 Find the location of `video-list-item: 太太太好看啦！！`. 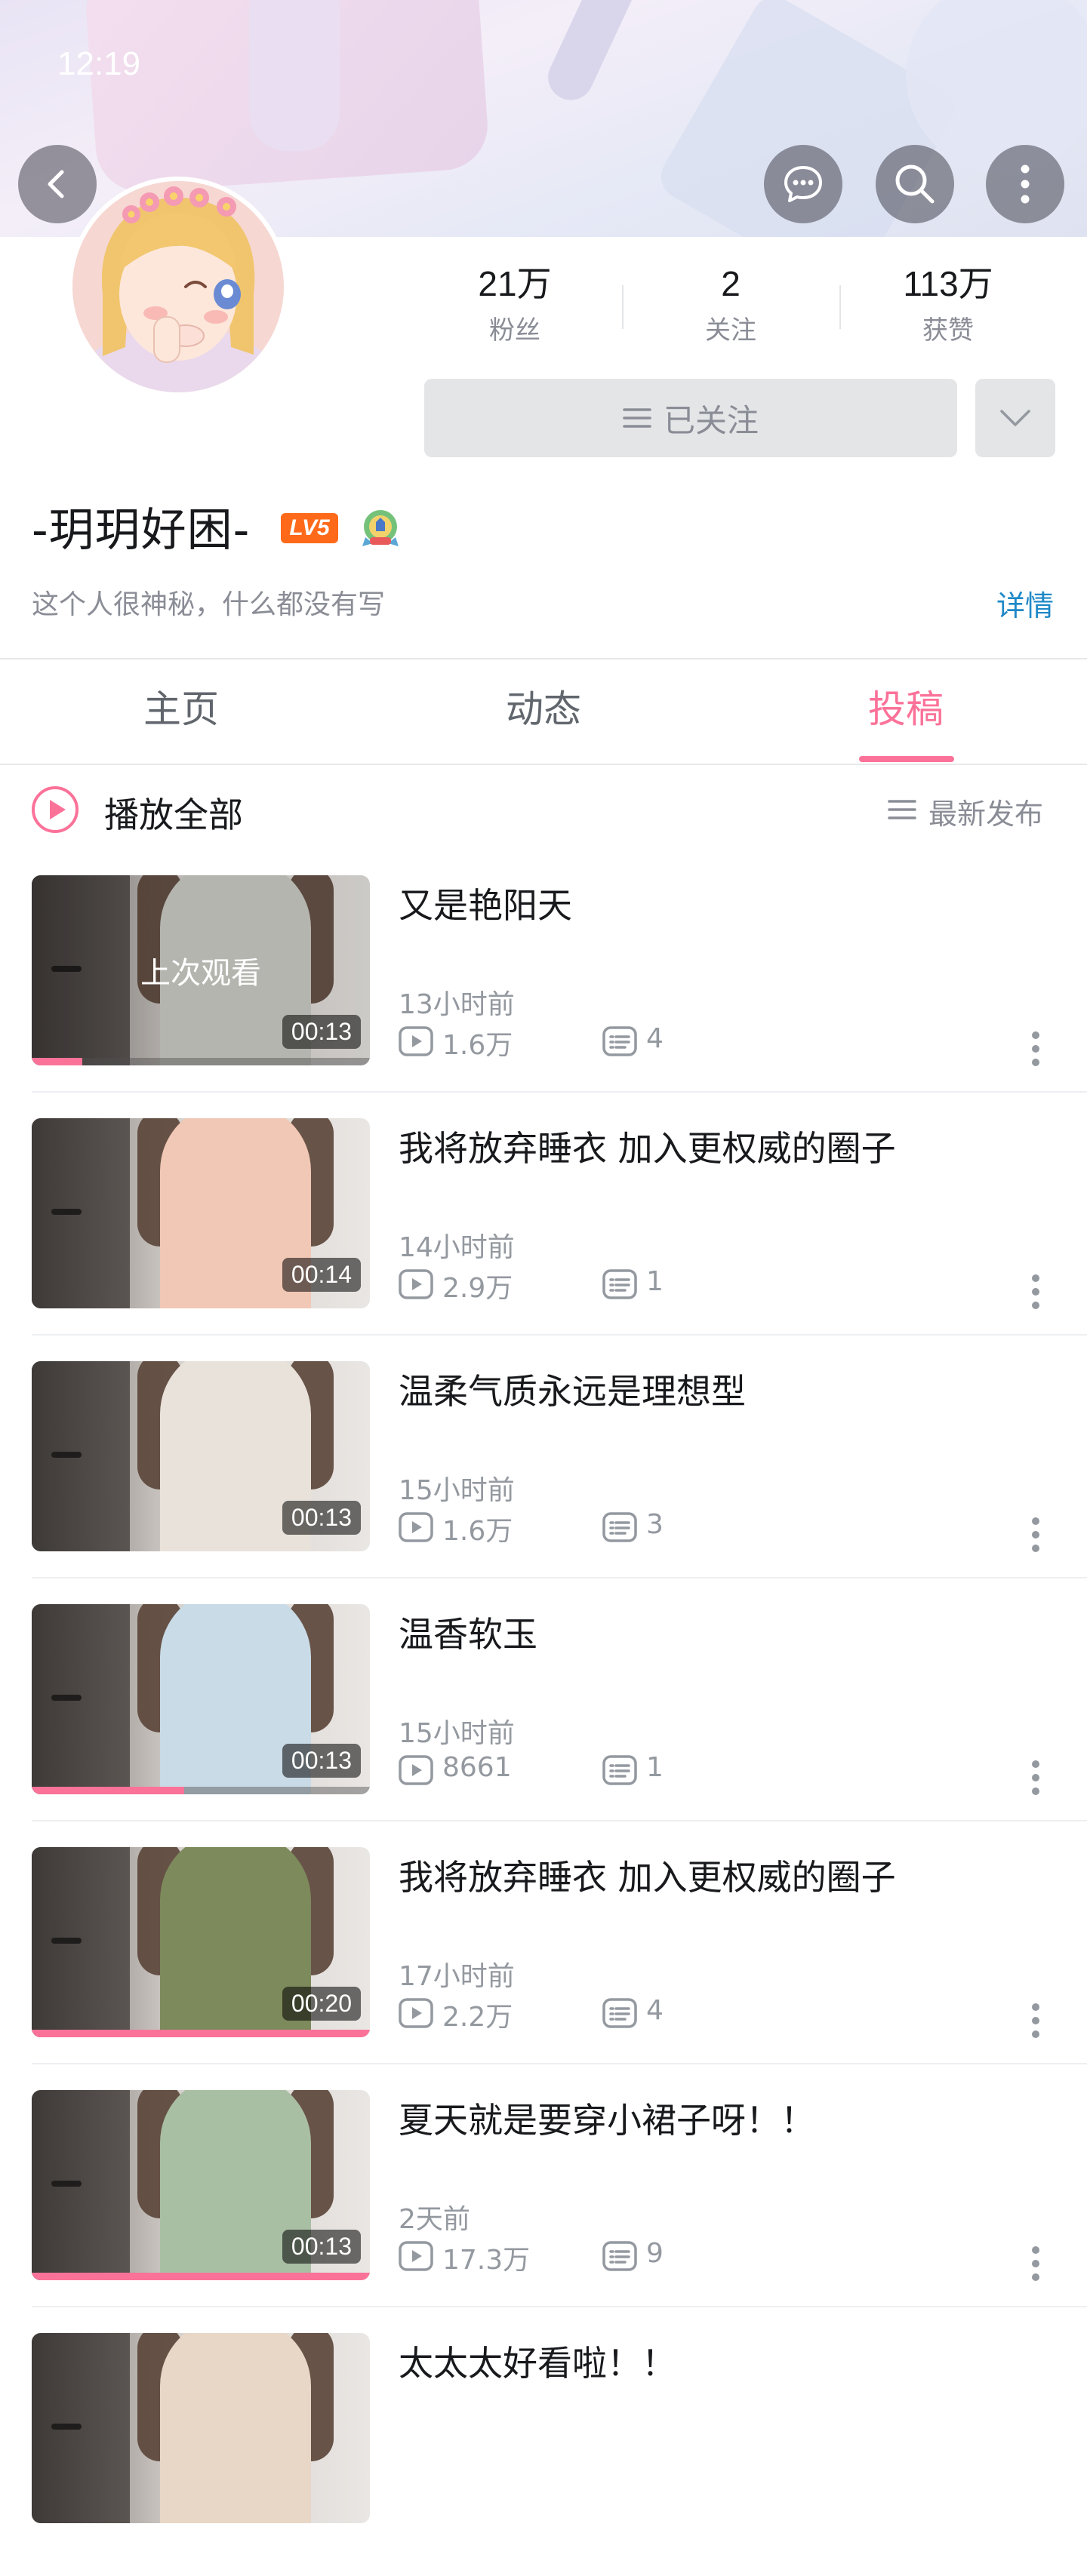

video-list-item: 太太太好看啦！！ is located at coordinates (543, 2454).